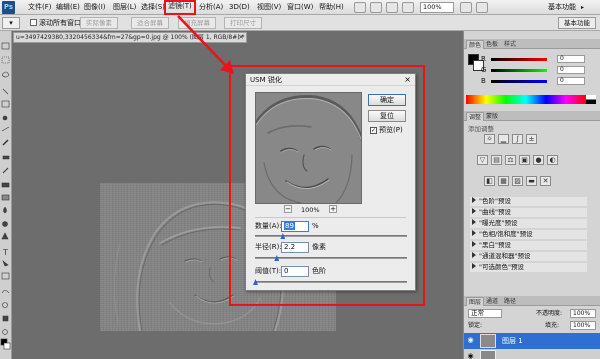  I want to click on color-panel-tabs: 颜色 色板 样式, so click(532, 44).